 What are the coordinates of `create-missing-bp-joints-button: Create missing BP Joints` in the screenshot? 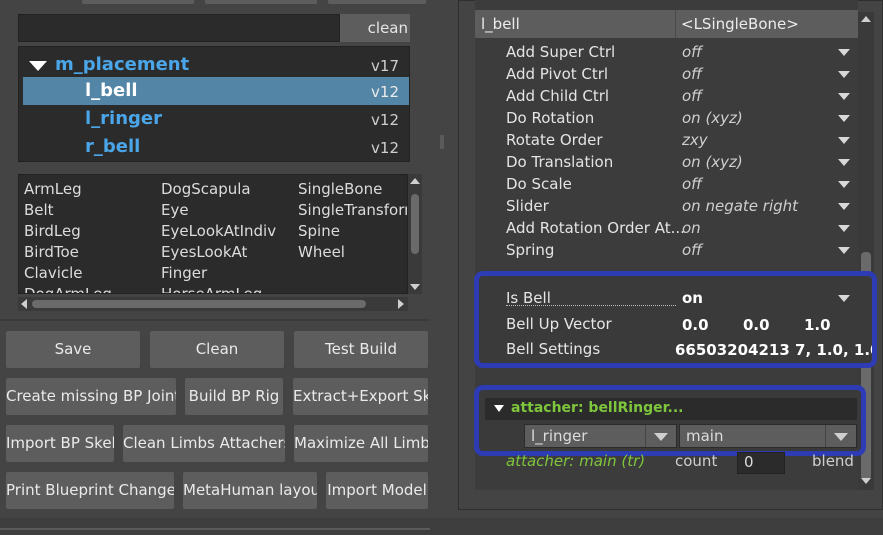 It's located at (91, 396).